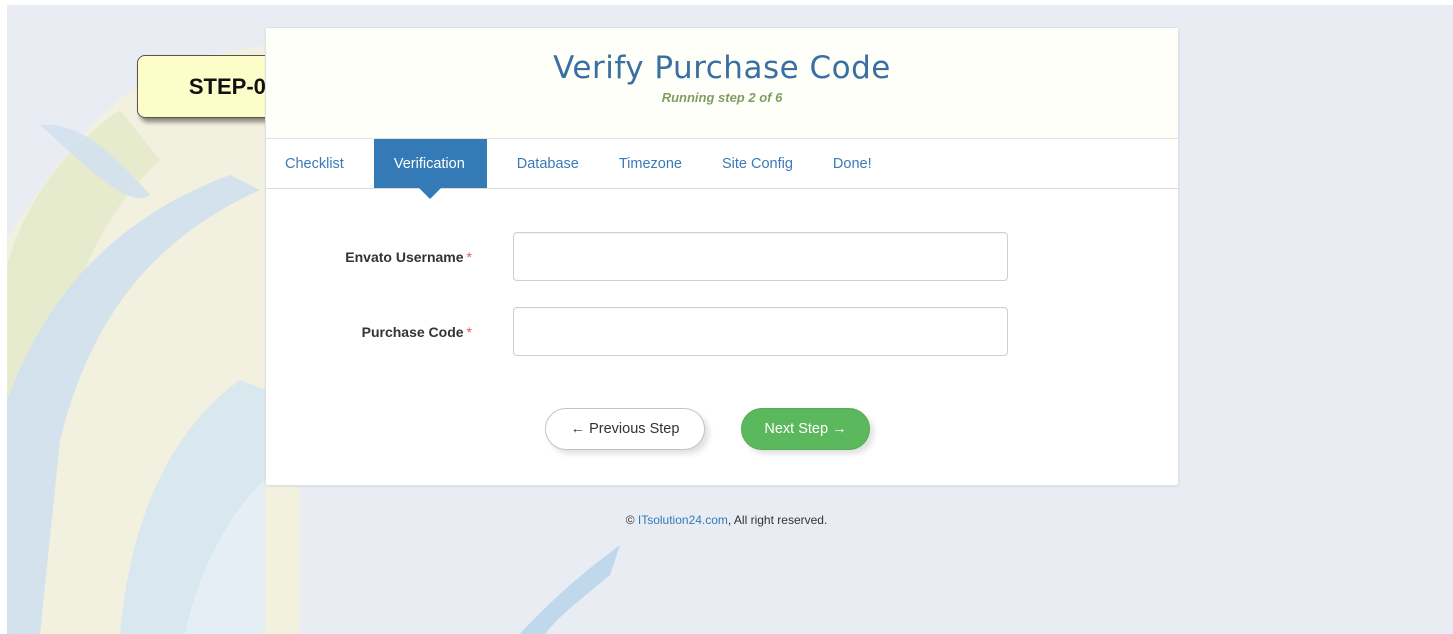 The width and height of the screenshot is (1453, 634). What do you see at coordinates (314, 163) in the screenshot?
I see `tab-checklist: Checklist` at bounding box center [314, 163].